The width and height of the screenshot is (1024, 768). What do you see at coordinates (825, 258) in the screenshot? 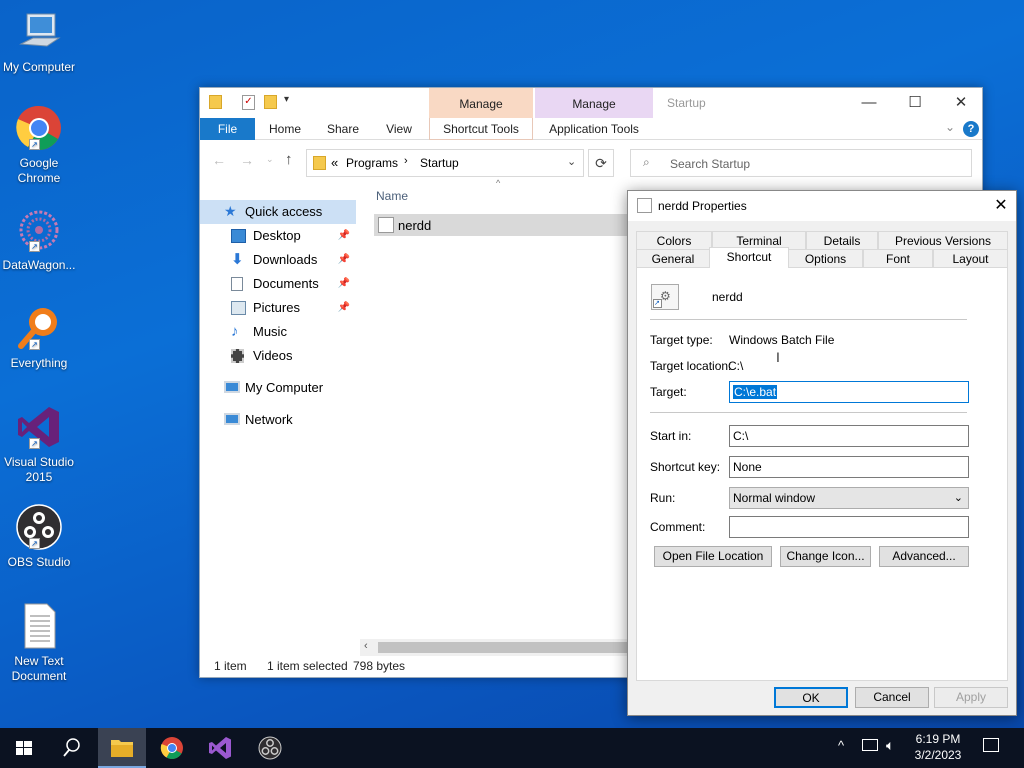
I see `tab-options: Options` at bounding box center [825, 258].